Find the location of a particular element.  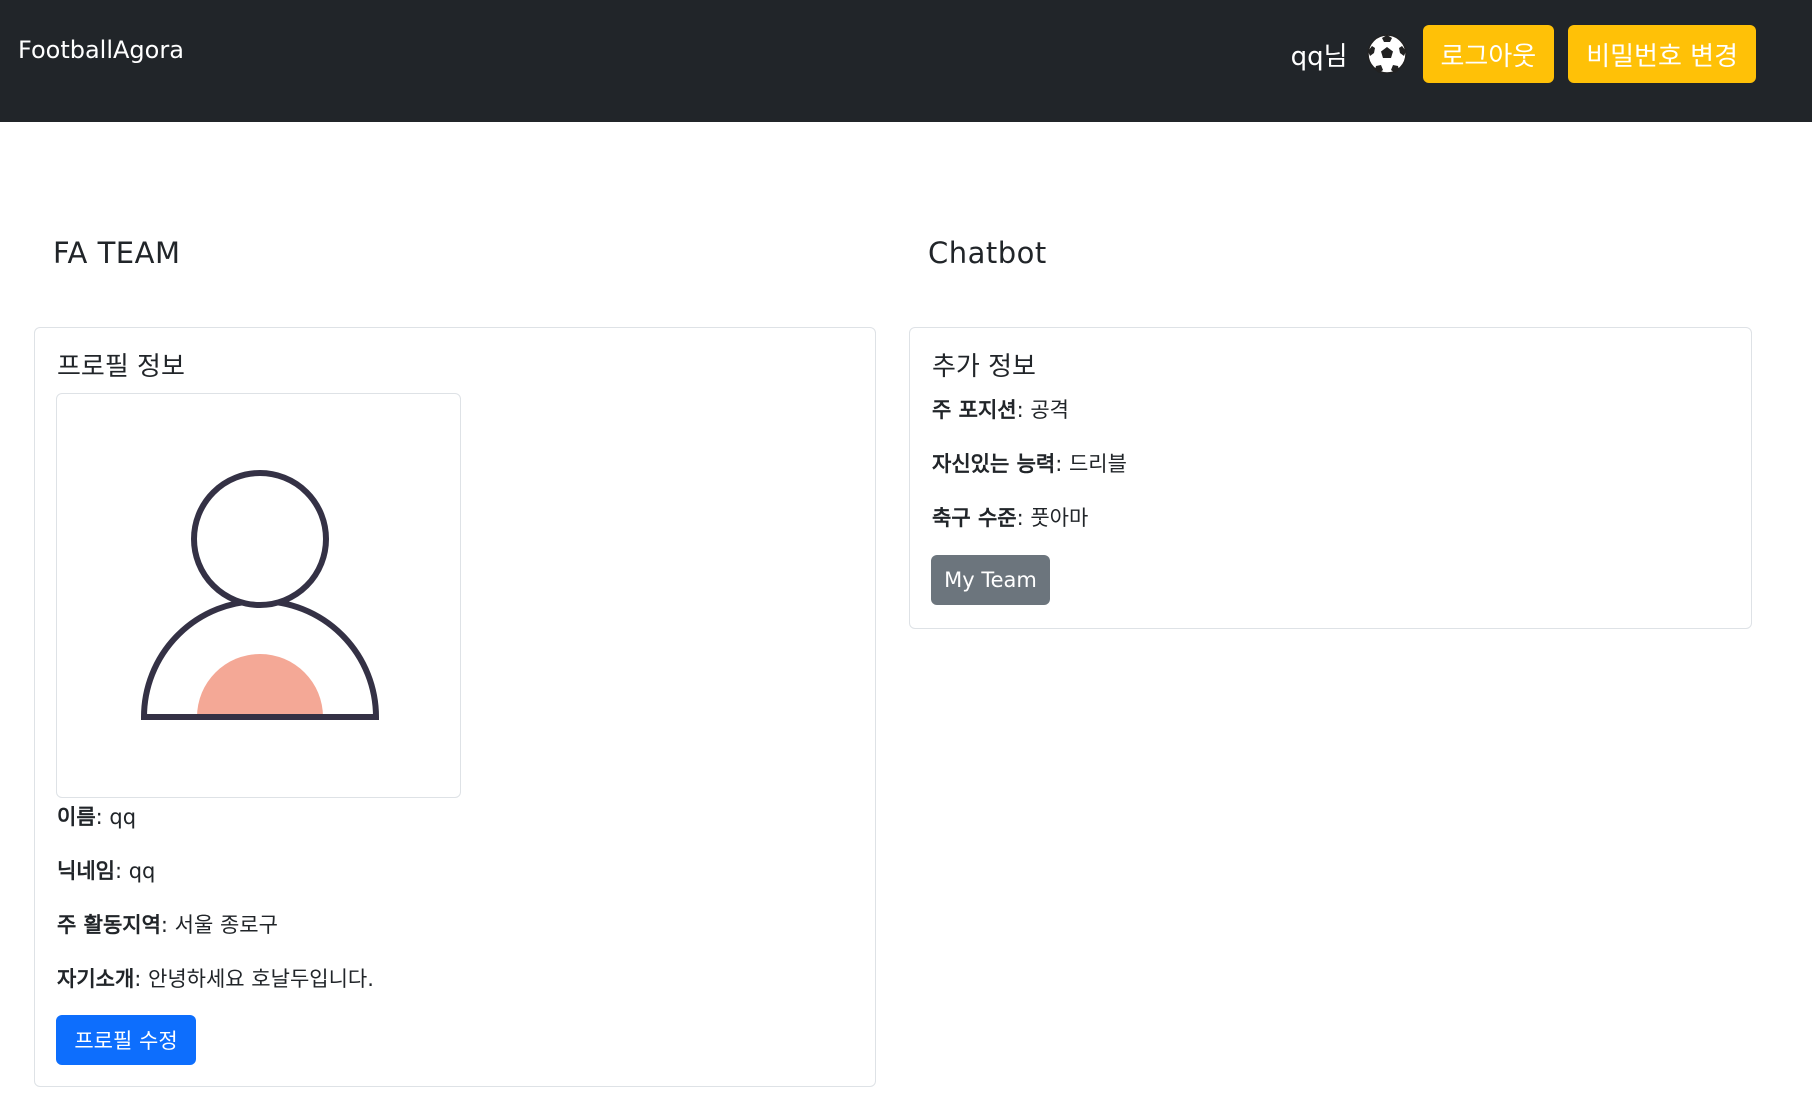

change-password-button: 비밀번호 변경 is located at coordinates (1662, 54).